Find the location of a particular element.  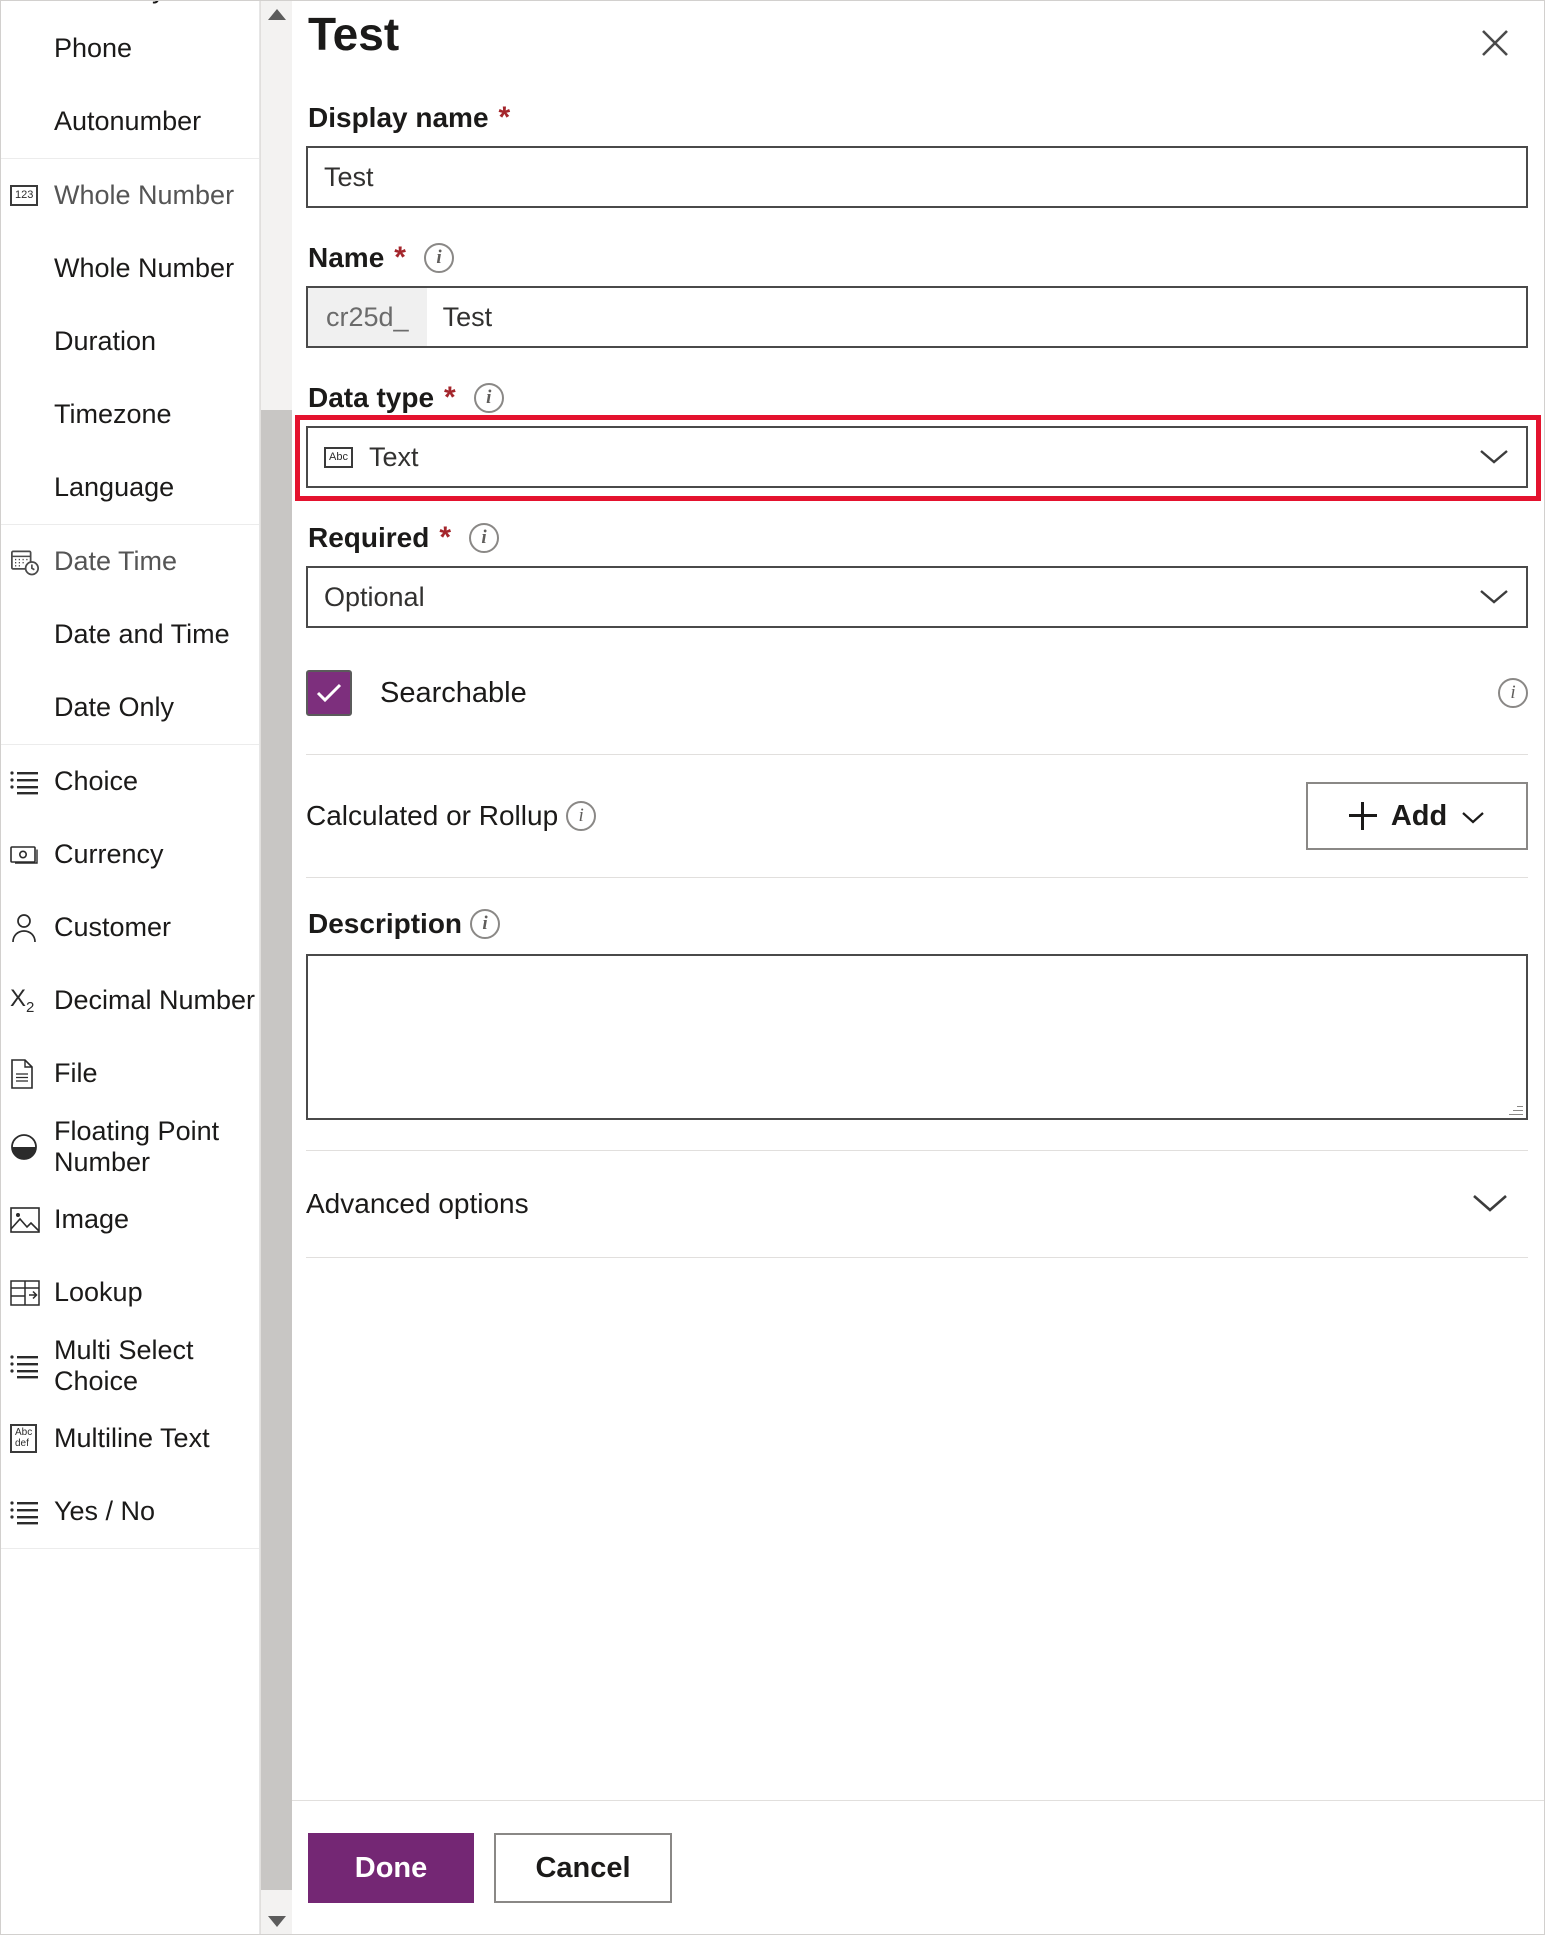

plus-icon is located at coordinates (1362, 816).